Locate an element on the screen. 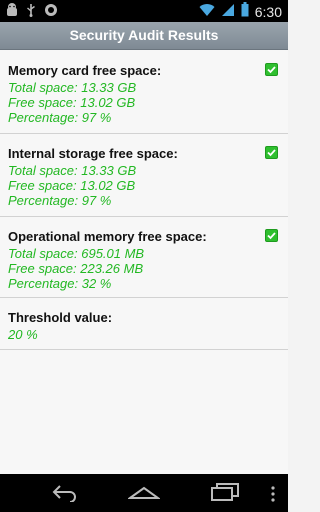 The height and width of the screenshot is (512, 320). free-space-value: Free space: 223.26 MB is located at coordinates (76, 268).